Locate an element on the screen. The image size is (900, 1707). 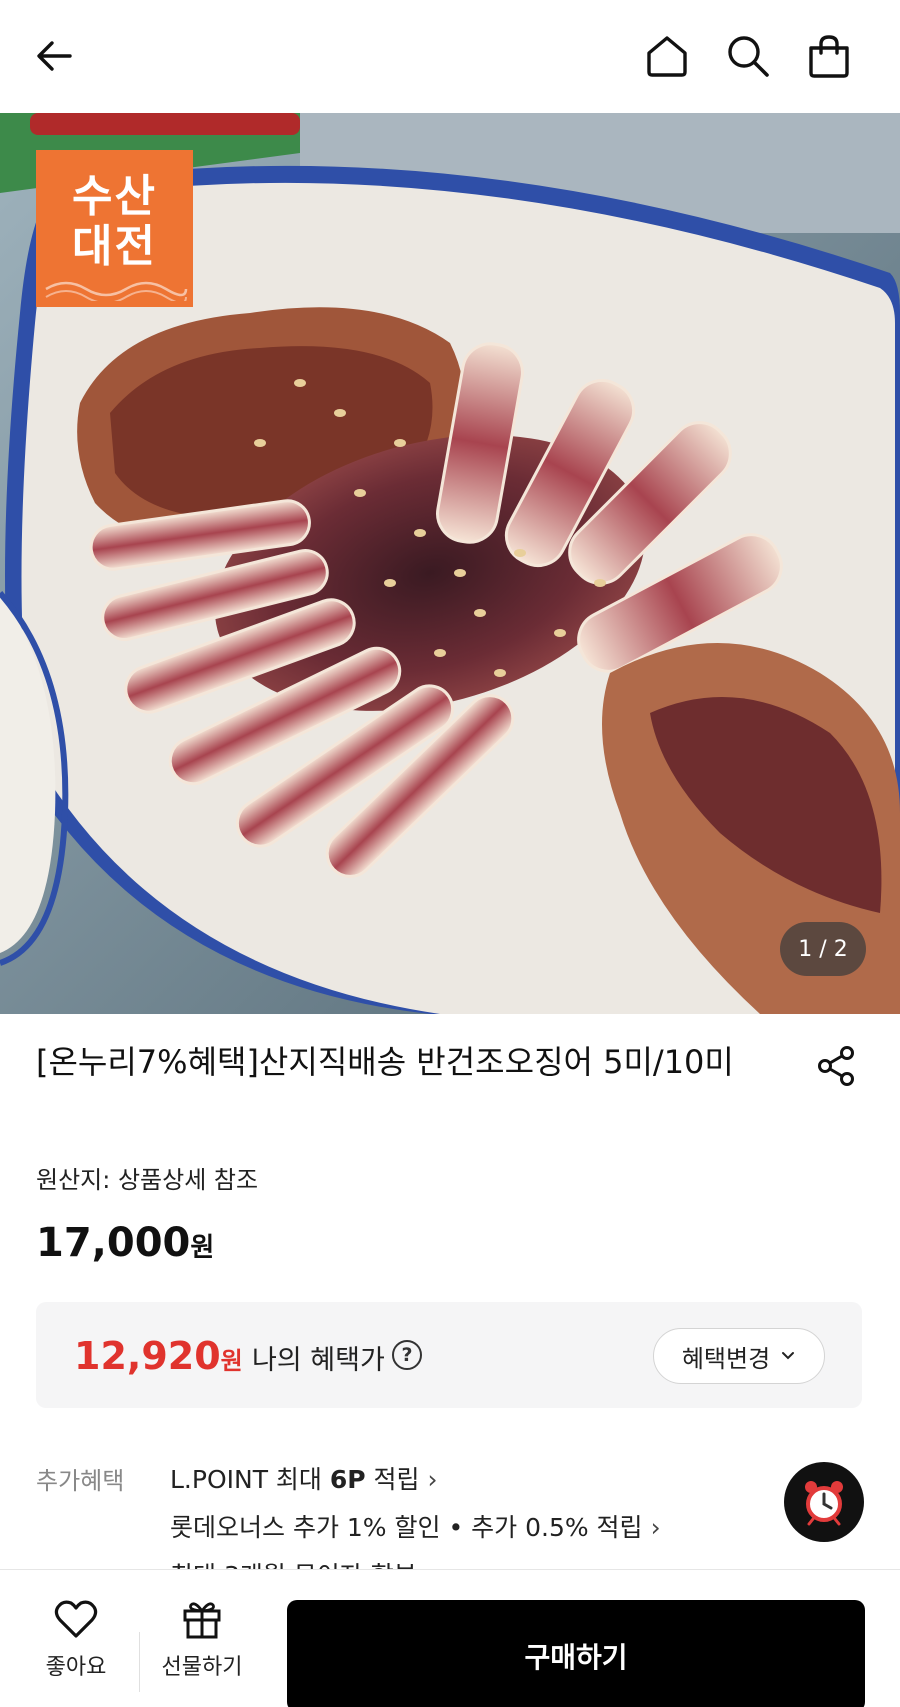
search-button is located at coordinates (748, 56).